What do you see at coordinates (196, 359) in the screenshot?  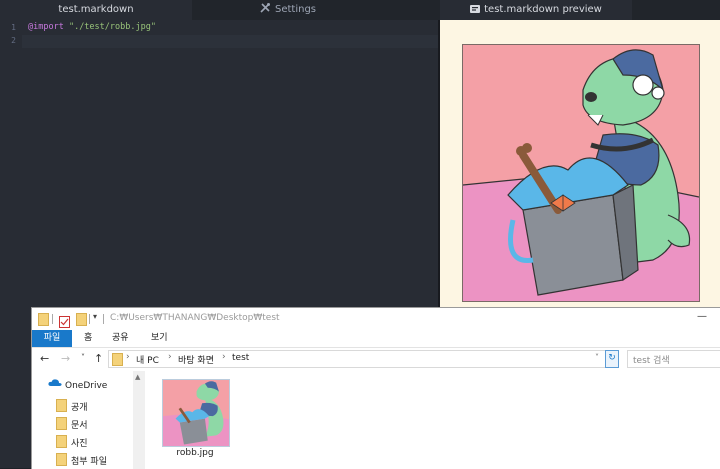 I see `breadcrumb-desktop: 바탕 화면` at bounding box center [196, 359].